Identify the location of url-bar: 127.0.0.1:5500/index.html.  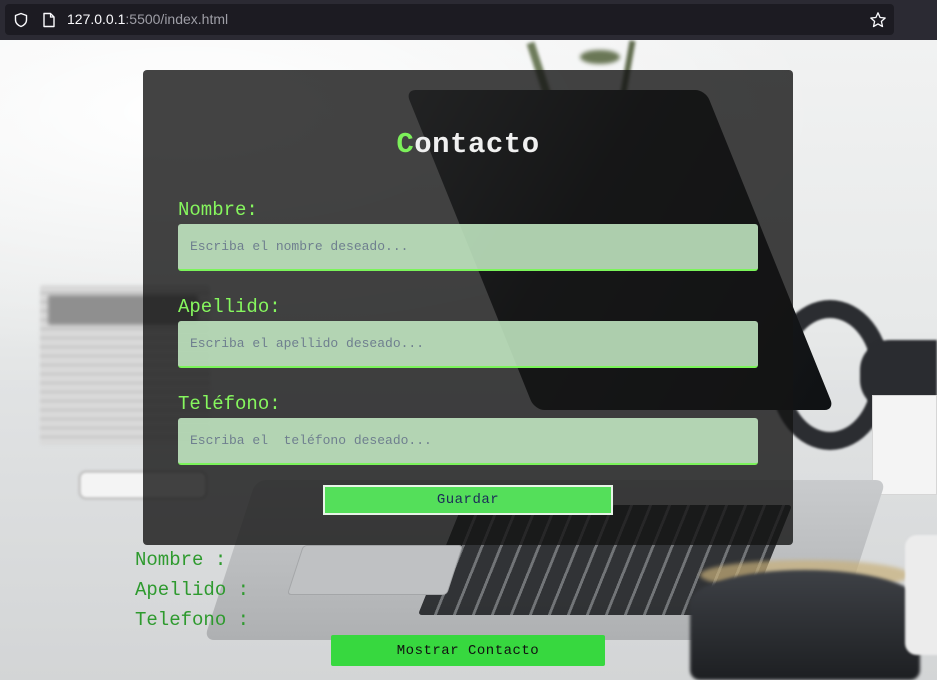
(449, 19).